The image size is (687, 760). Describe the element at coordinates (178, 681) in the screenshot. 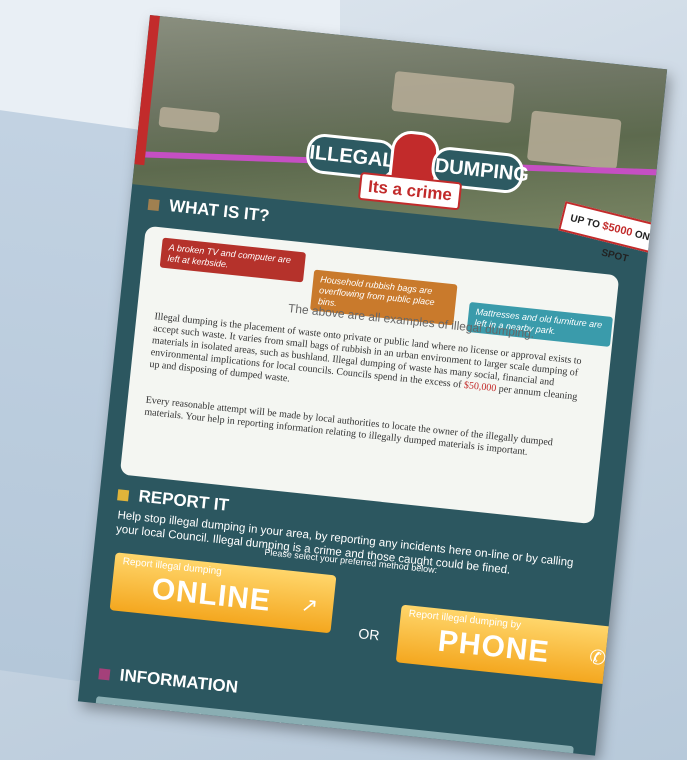

I see `section-title: INFORMATION` at that location.